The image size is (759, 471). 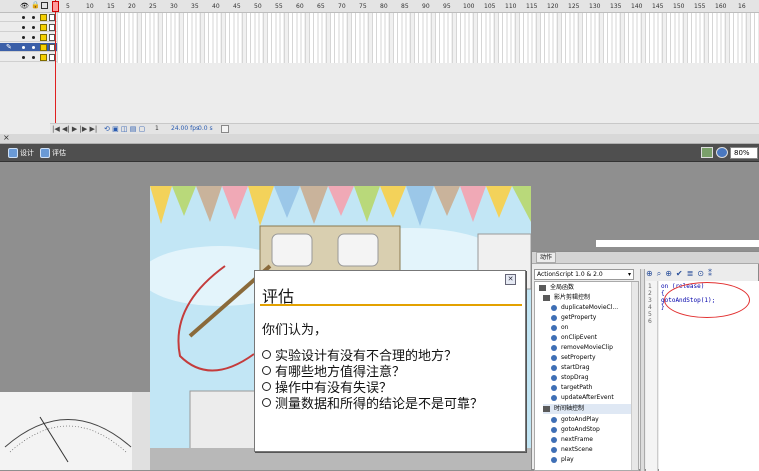 What do you see at coordinates (681, 273) in the screenshot?
I see `check-syntax-icon: ✔` at bounding box center [681, 273].